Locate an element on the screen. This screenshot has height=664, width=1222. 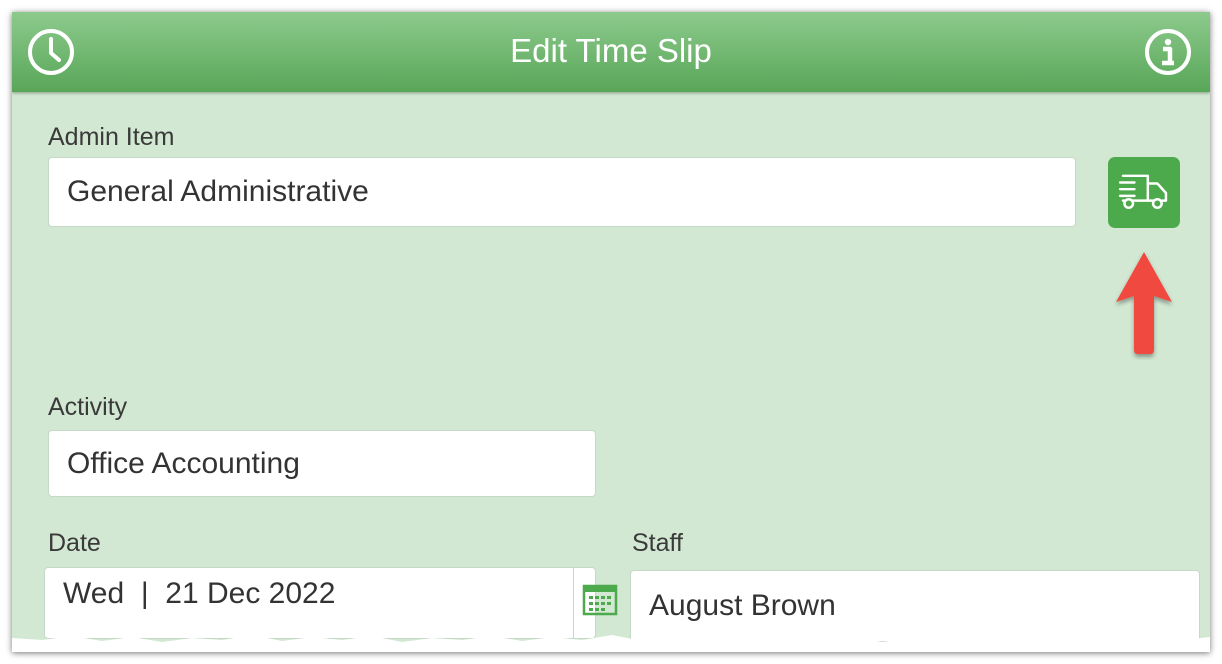
delivery-button is located at coordinates (1144, 192).